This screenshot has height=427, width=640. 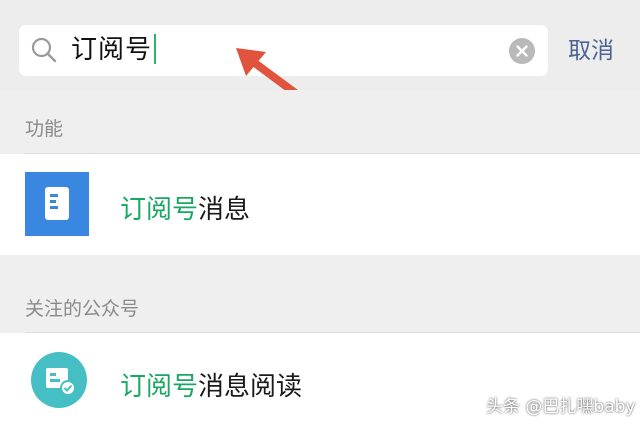 What do you see at coordinates (44, 50) in the screenshot?
I see `search-icon` at bounding box center [44, 50].